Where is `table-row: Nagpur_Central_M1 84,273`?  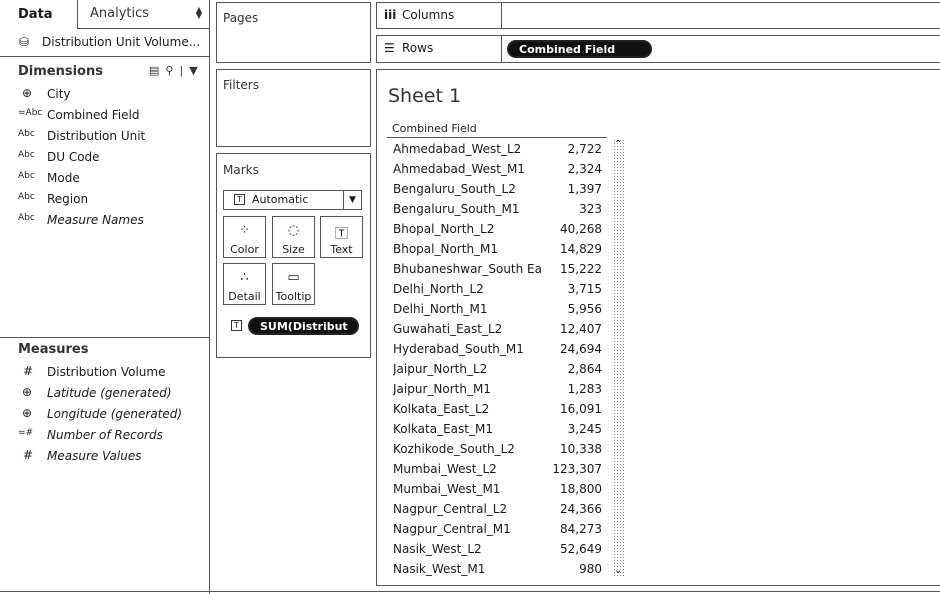 table-row: Nagpur_Central_M1 84,273 is located at coordinates (497, 528).